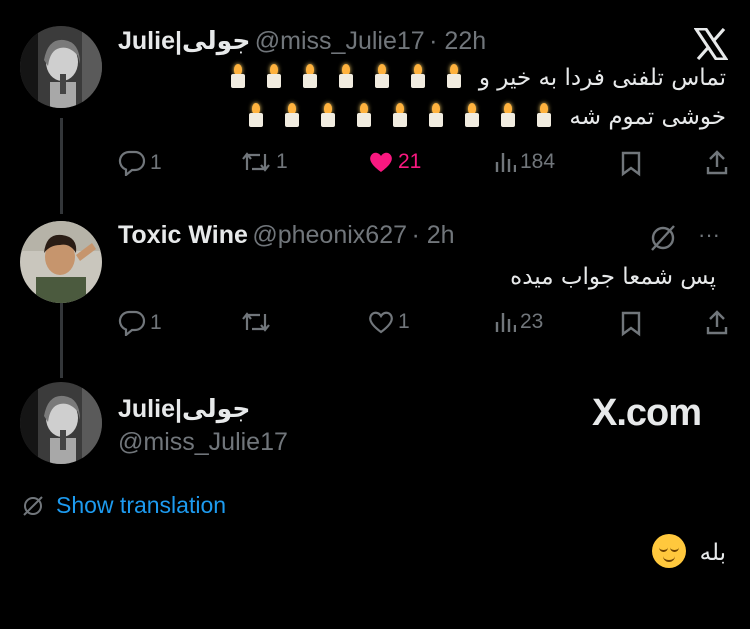  What do you see at coordinates (647, 117) in the screenshot?
I see `tweet1-text-2: خوشی تموم شه` at bounding box center [647, 117].